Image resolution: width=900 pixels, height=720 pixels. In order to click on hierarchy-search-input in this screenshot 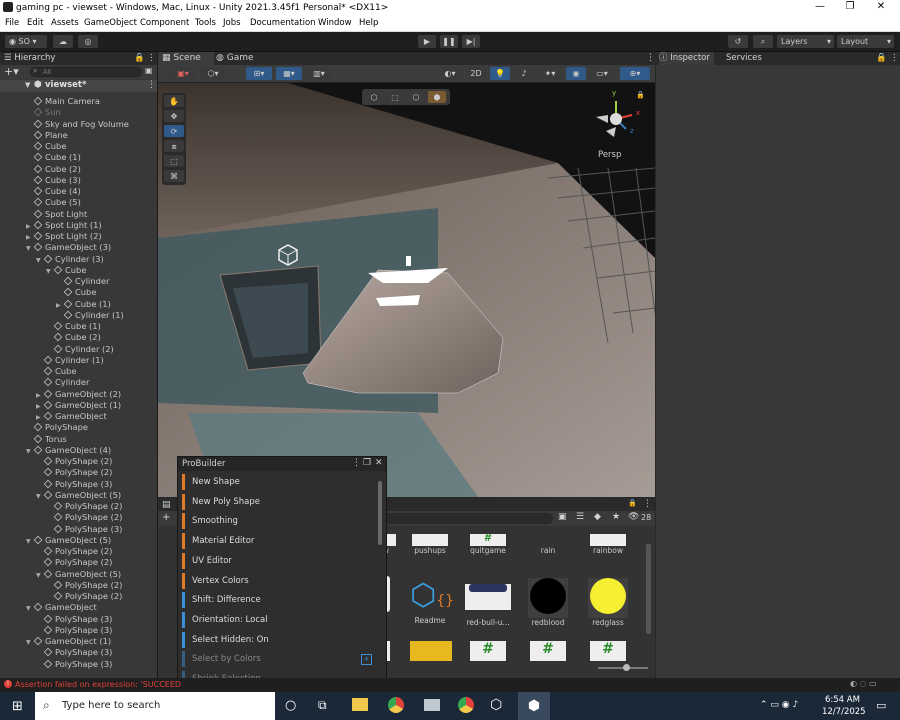, I will do `click(86, 72)`.